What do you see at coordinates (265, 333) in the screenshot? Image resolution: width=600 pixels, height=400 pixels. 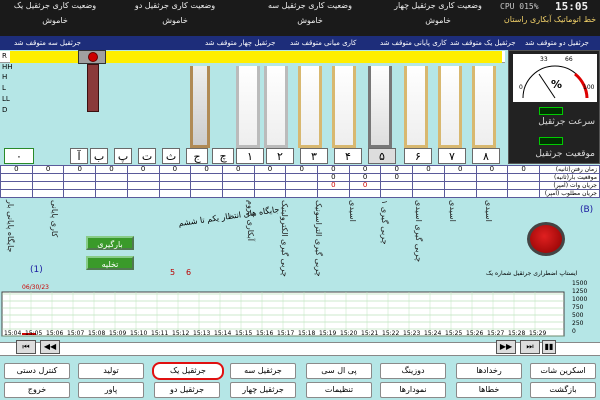 I see `chart-x-tick: 15:16` at bounding box center [265, 333].